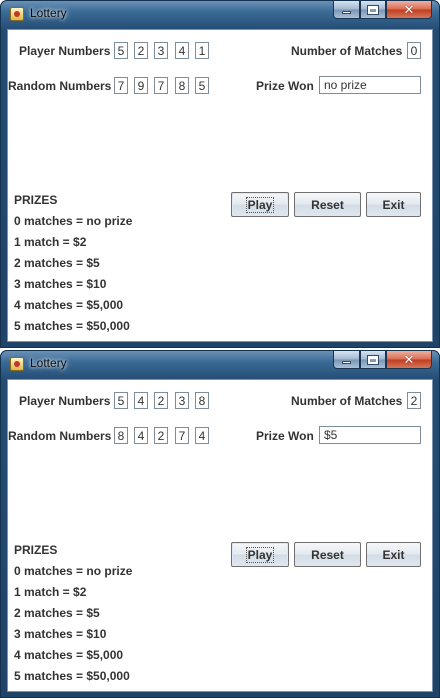 The image size is (440, 700). What do you see at coordinates (141, 85) in the screenshot?
I see `random-number-field: 9` at bounding box center [141, 85].